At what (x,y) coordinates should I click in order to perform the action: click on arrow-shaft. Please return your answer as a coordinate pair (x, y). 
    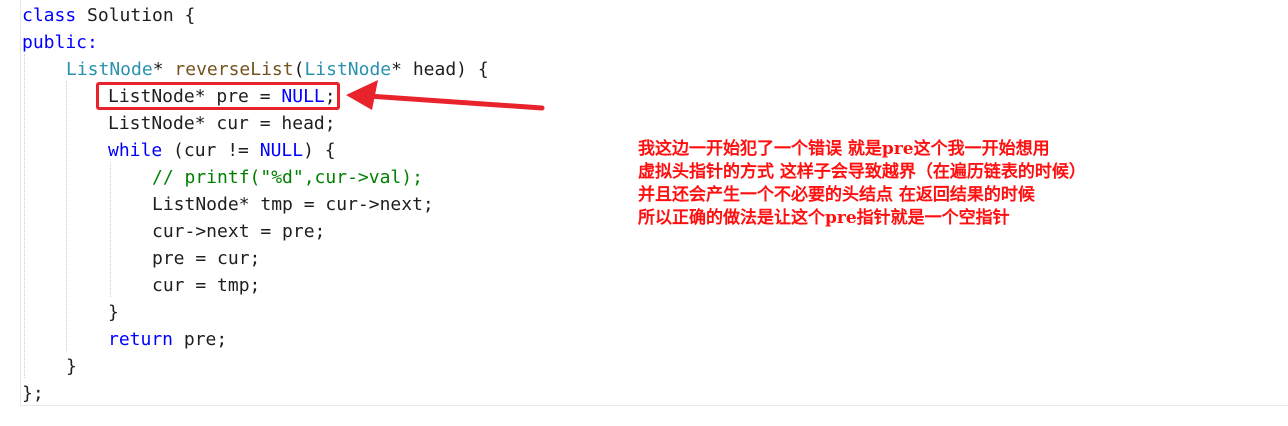
    Looking at the image, I should click on (455, 102).